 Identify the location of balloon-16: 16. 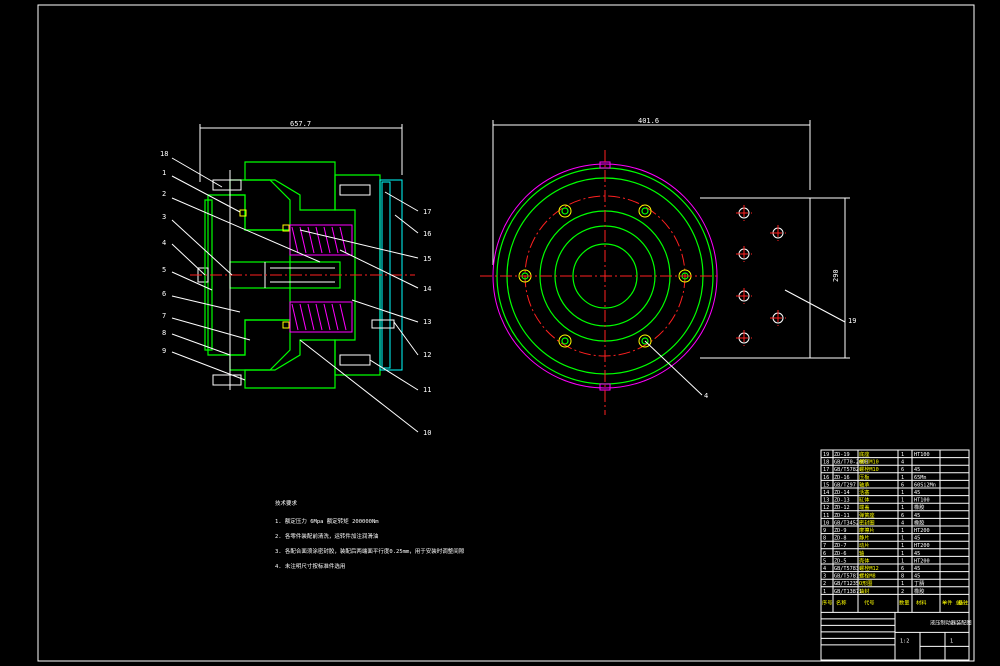
(427, 234).